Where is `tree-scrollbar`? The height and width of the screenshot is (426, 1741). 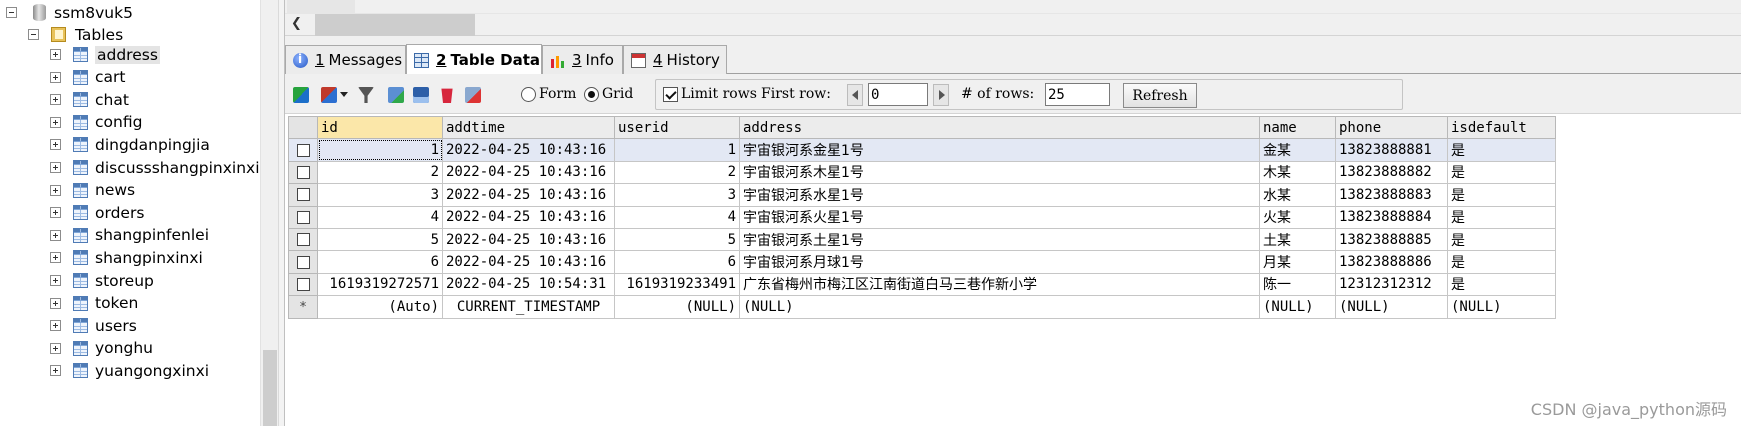 tree-scrollbar is located at coordinates (269, 213).